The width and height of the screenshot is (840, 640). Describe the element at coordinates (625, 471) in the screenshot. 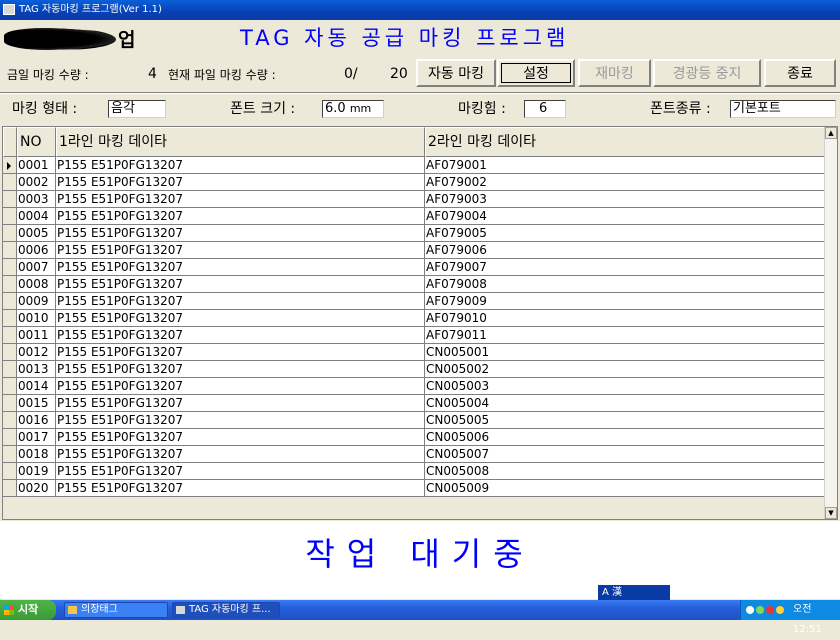

I see `cell-line2: CN005008` at that location.